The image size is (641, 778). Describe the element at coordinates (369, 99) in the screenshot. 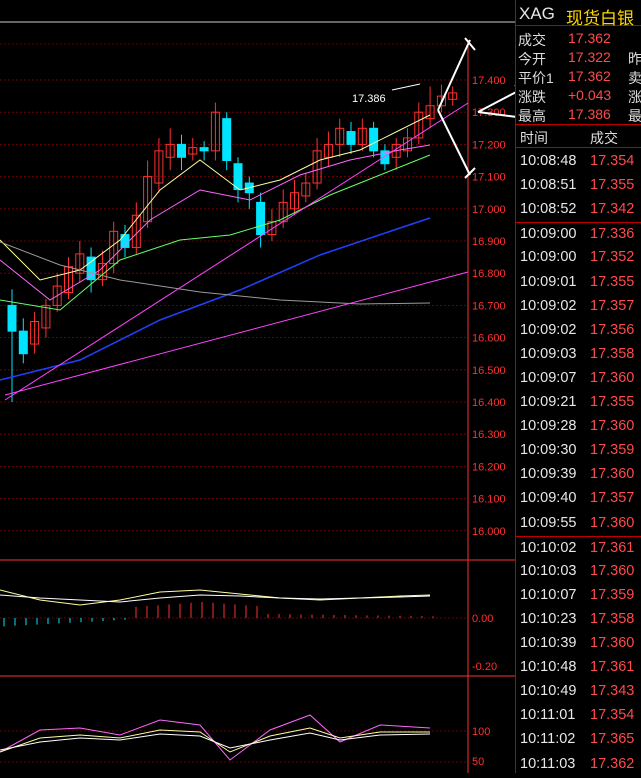

I see `high-price-label: 17.386` at that location.